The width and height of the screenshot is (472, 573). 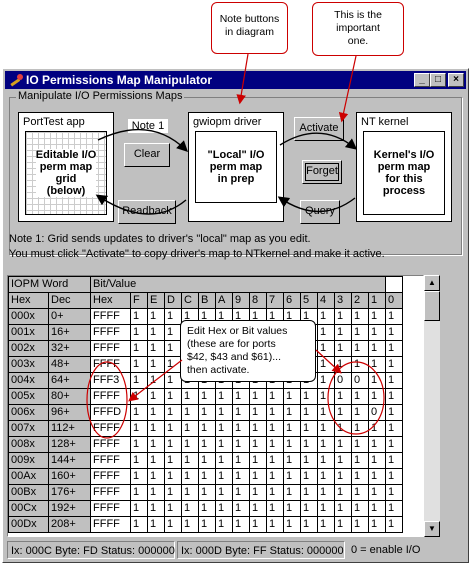 What do you see at coordinates (422, 80) in the screenshot?
I see `minimize-button: _` at bounding box center [422, 80].